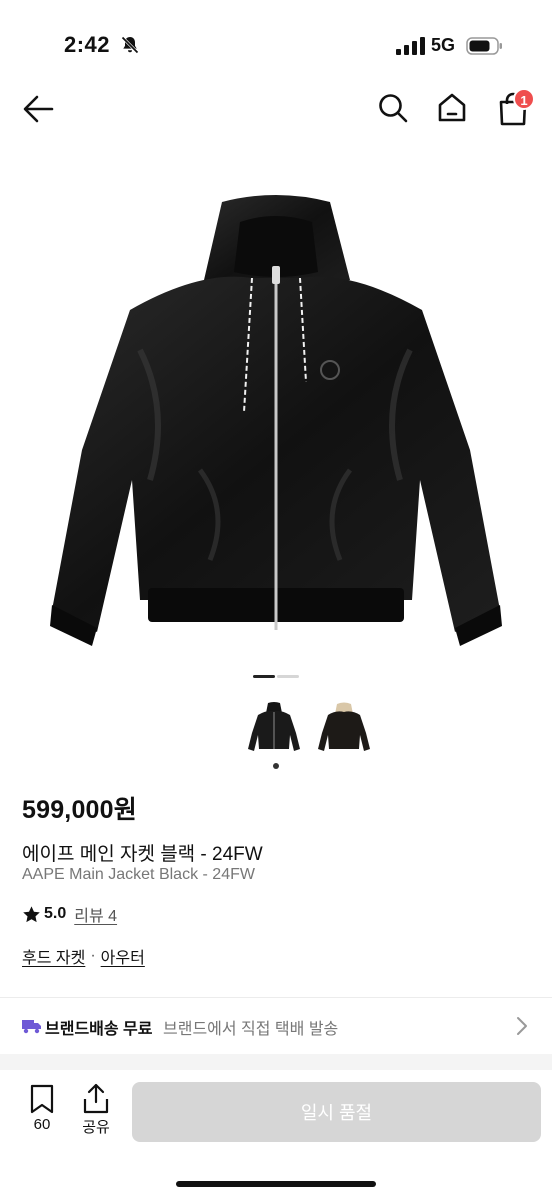 The width and height of the screenshot is (552, 1200). I want to click on product-name-korean: 에이프 메인 자켓 블랙 - 24FW, so click(142, 854).